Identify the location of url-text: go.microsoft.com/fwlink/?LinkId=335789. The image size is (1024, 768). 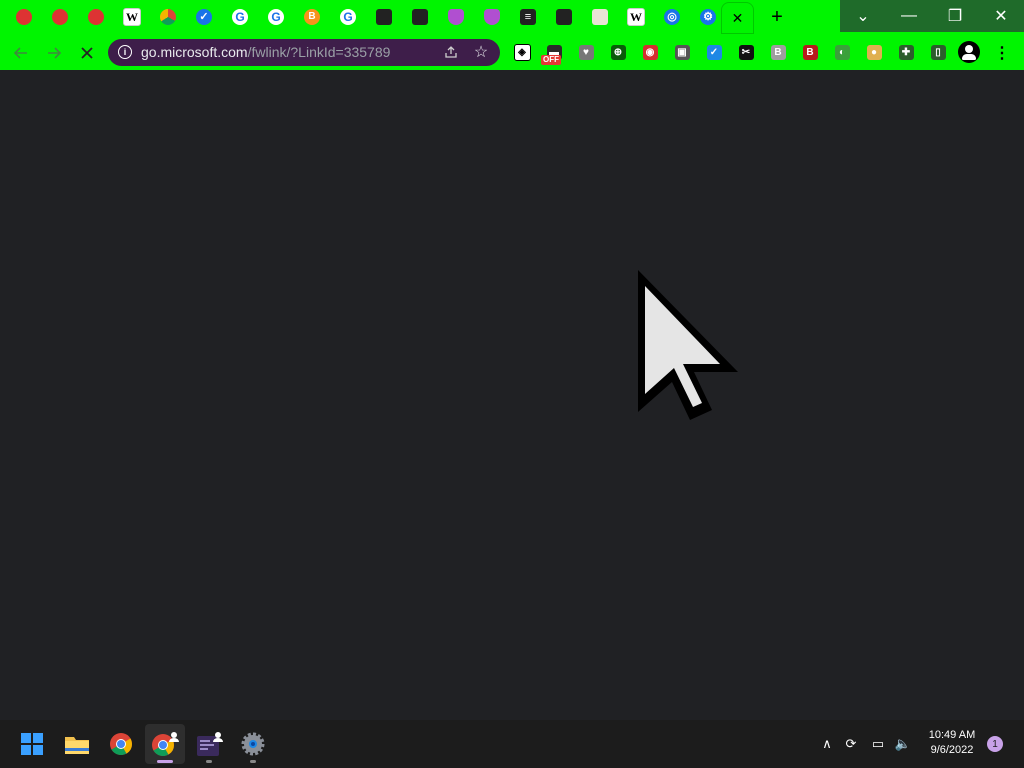
(265, 52).